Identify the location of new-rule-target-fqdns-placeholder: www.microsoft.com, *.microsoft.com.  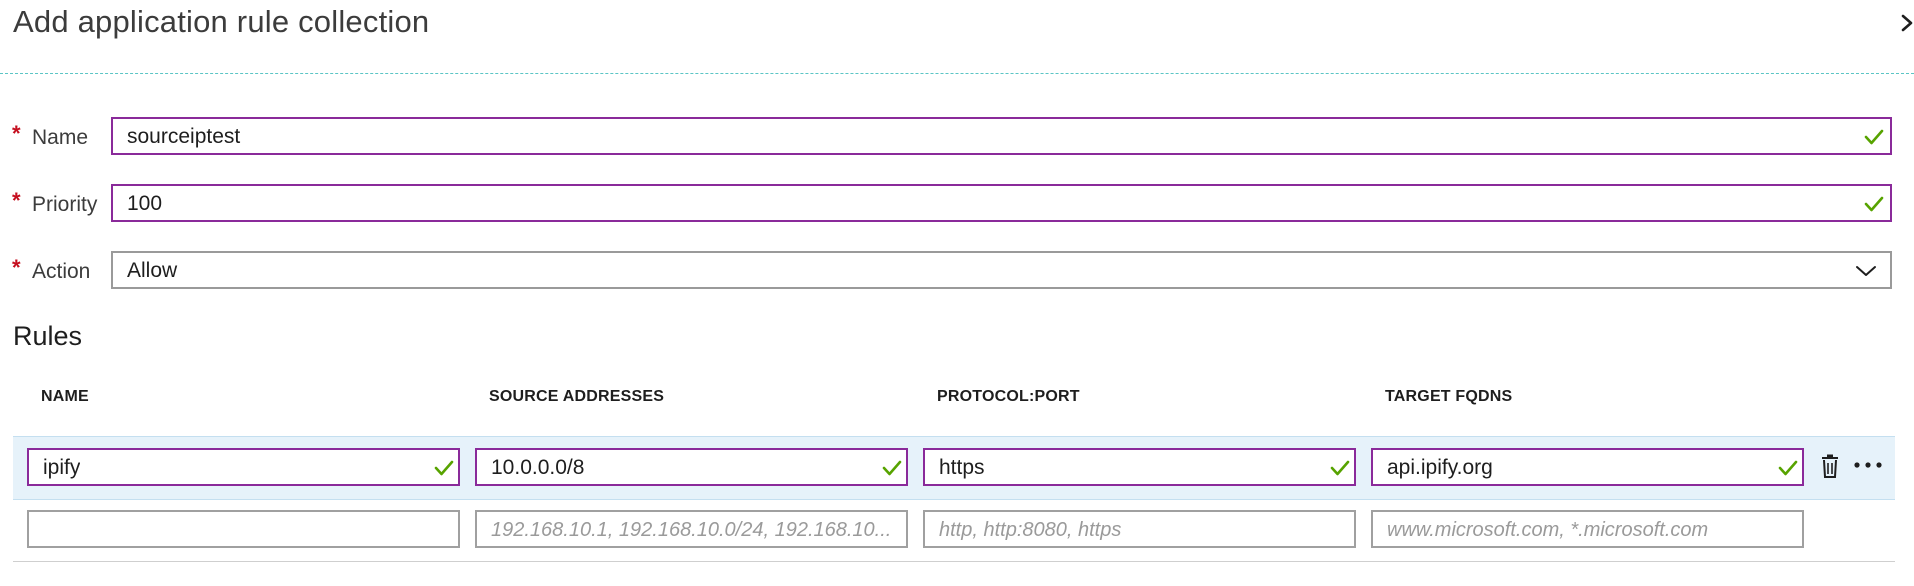
(1548, 530).